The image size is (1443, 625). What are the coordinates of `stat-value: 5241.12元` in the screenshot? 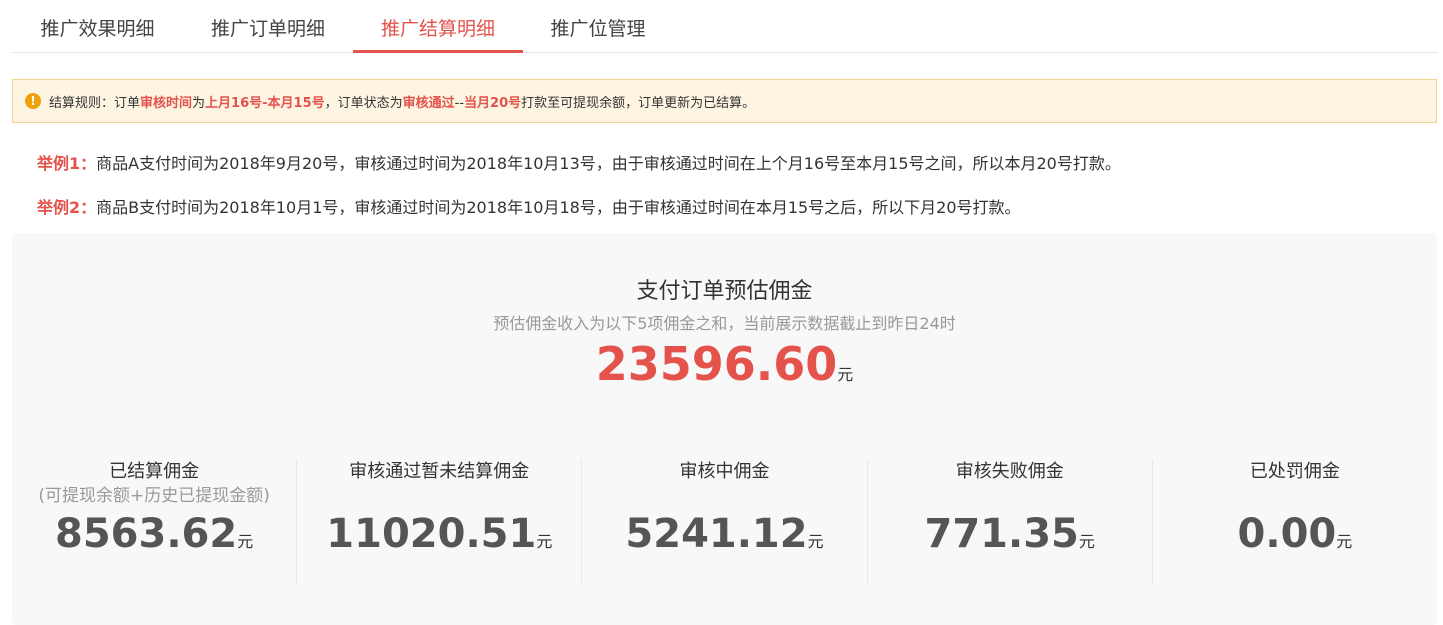 It's located at (724, 534).